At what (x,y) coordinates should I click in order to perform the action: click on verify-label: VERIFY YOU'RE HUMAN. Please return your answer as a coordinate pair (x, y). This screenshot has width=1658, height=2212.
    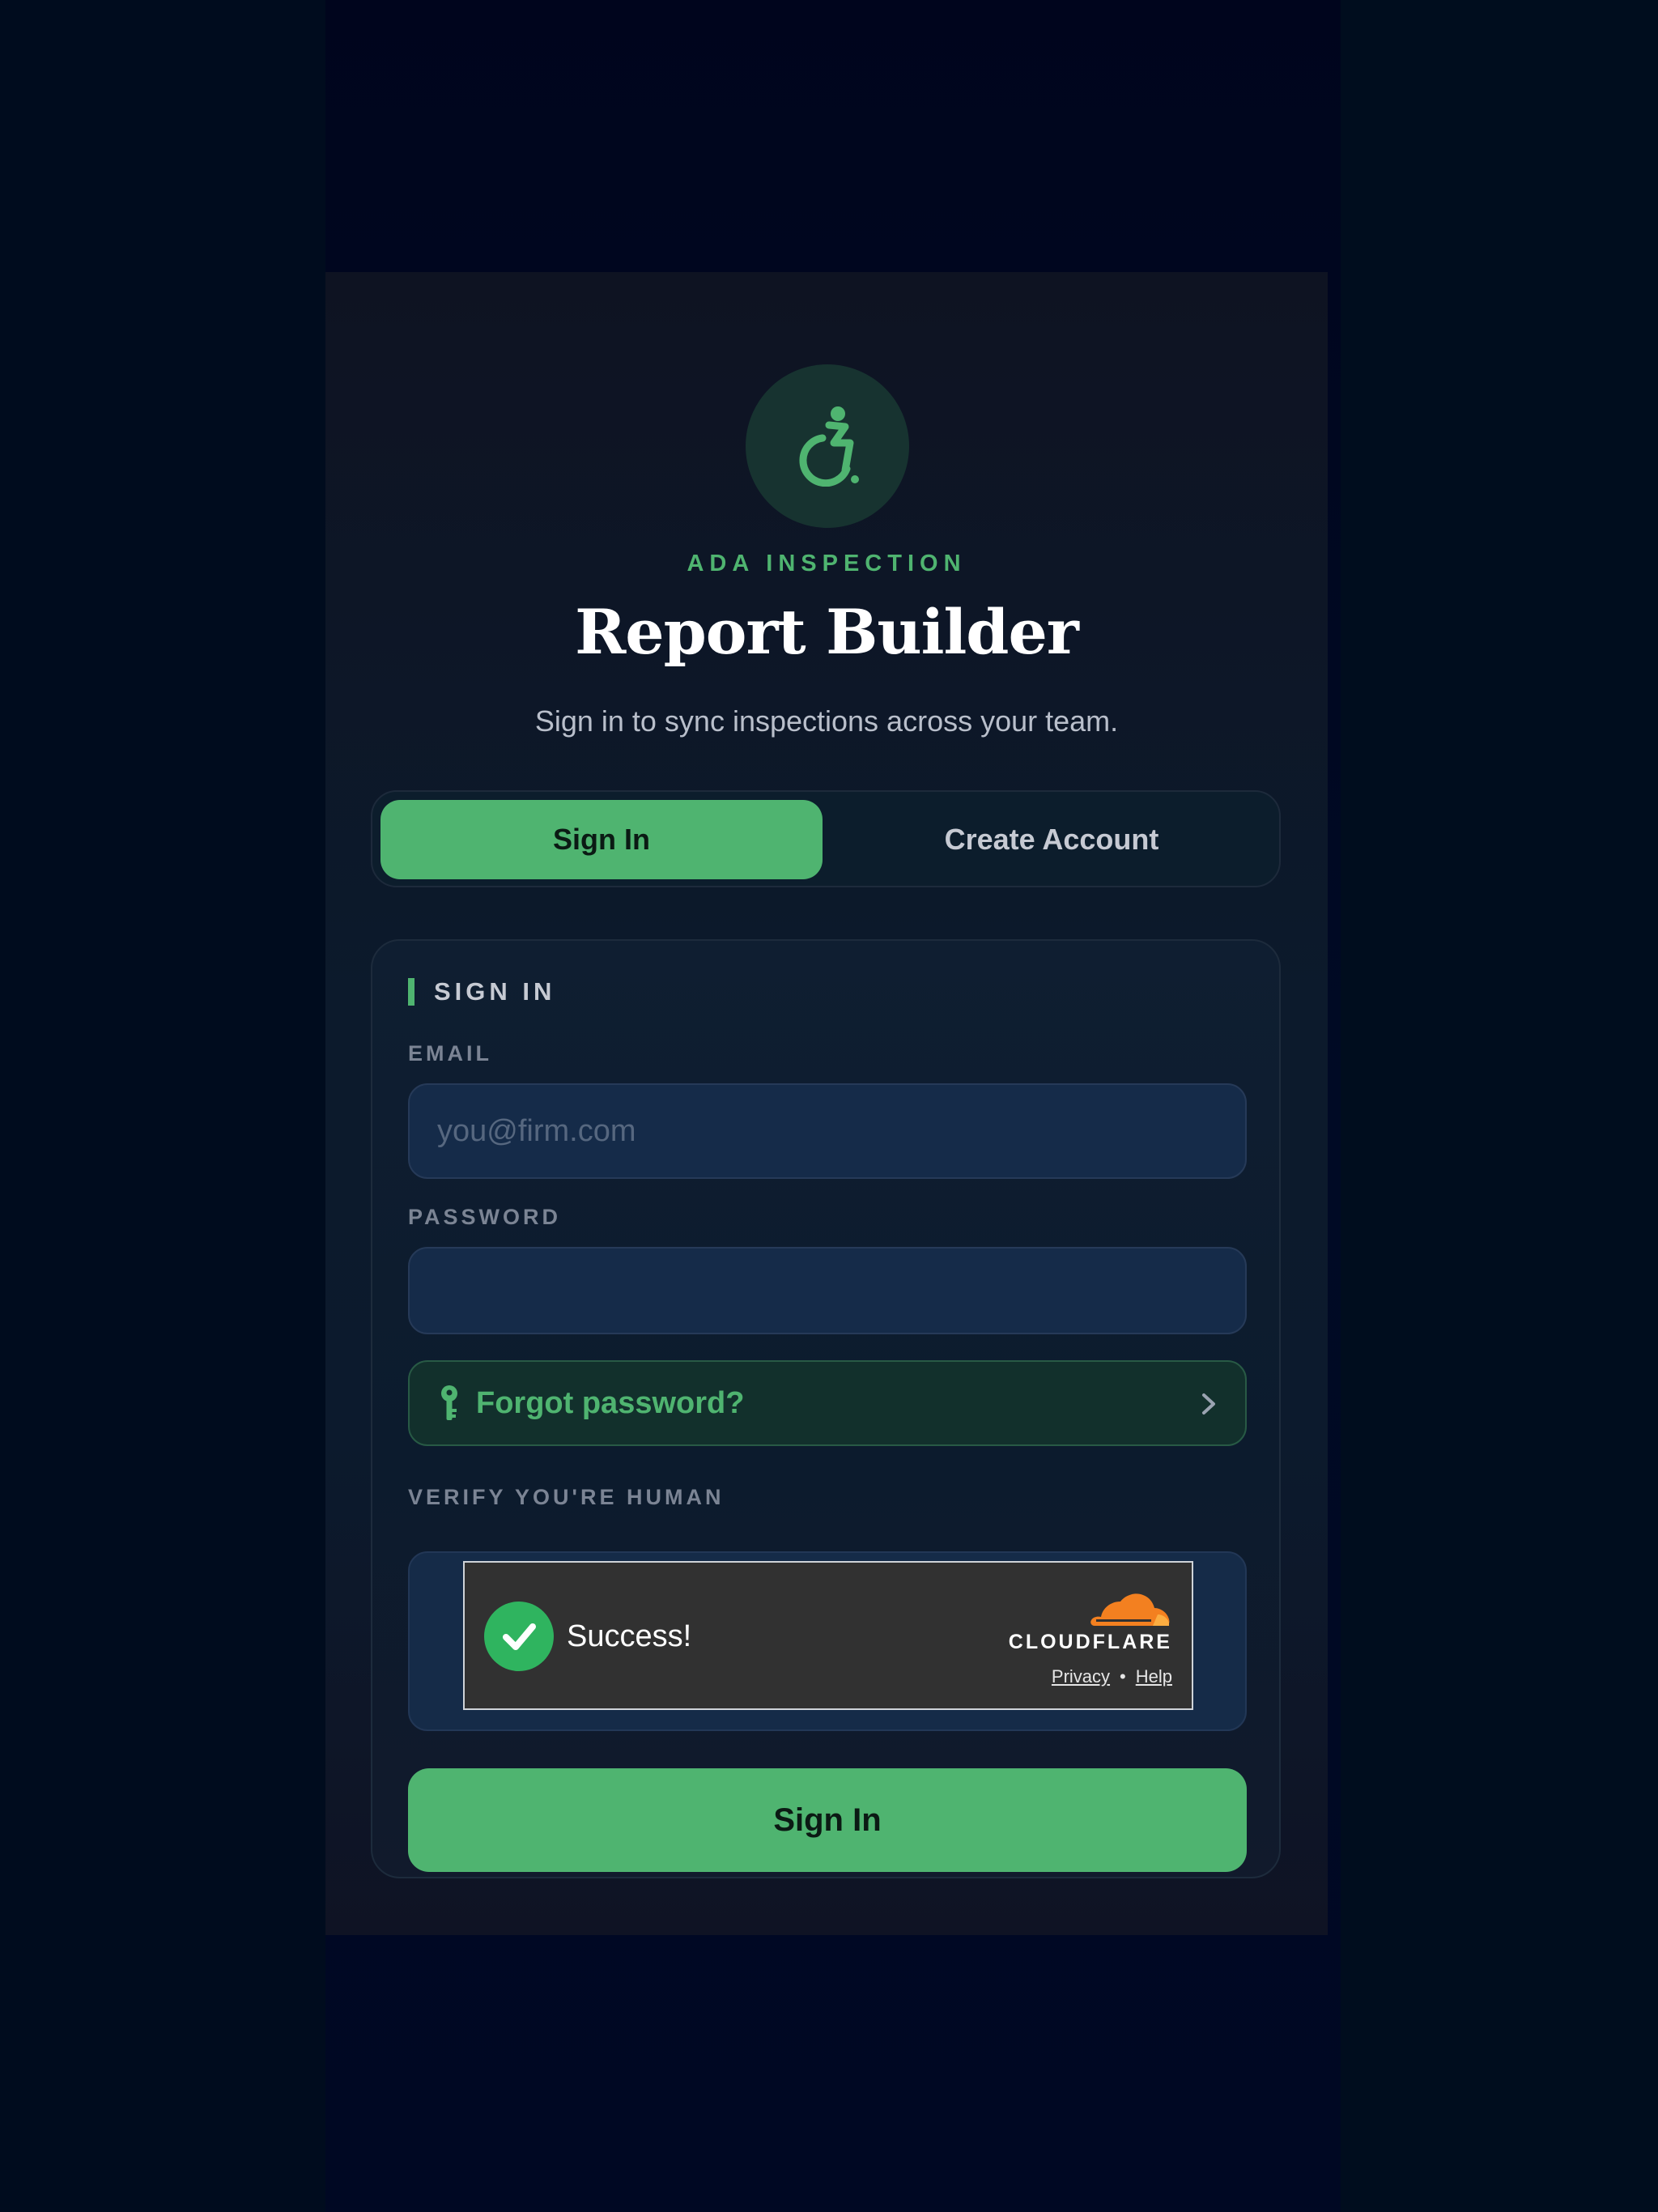
    Looking at the image, I should click on (566, 1497).